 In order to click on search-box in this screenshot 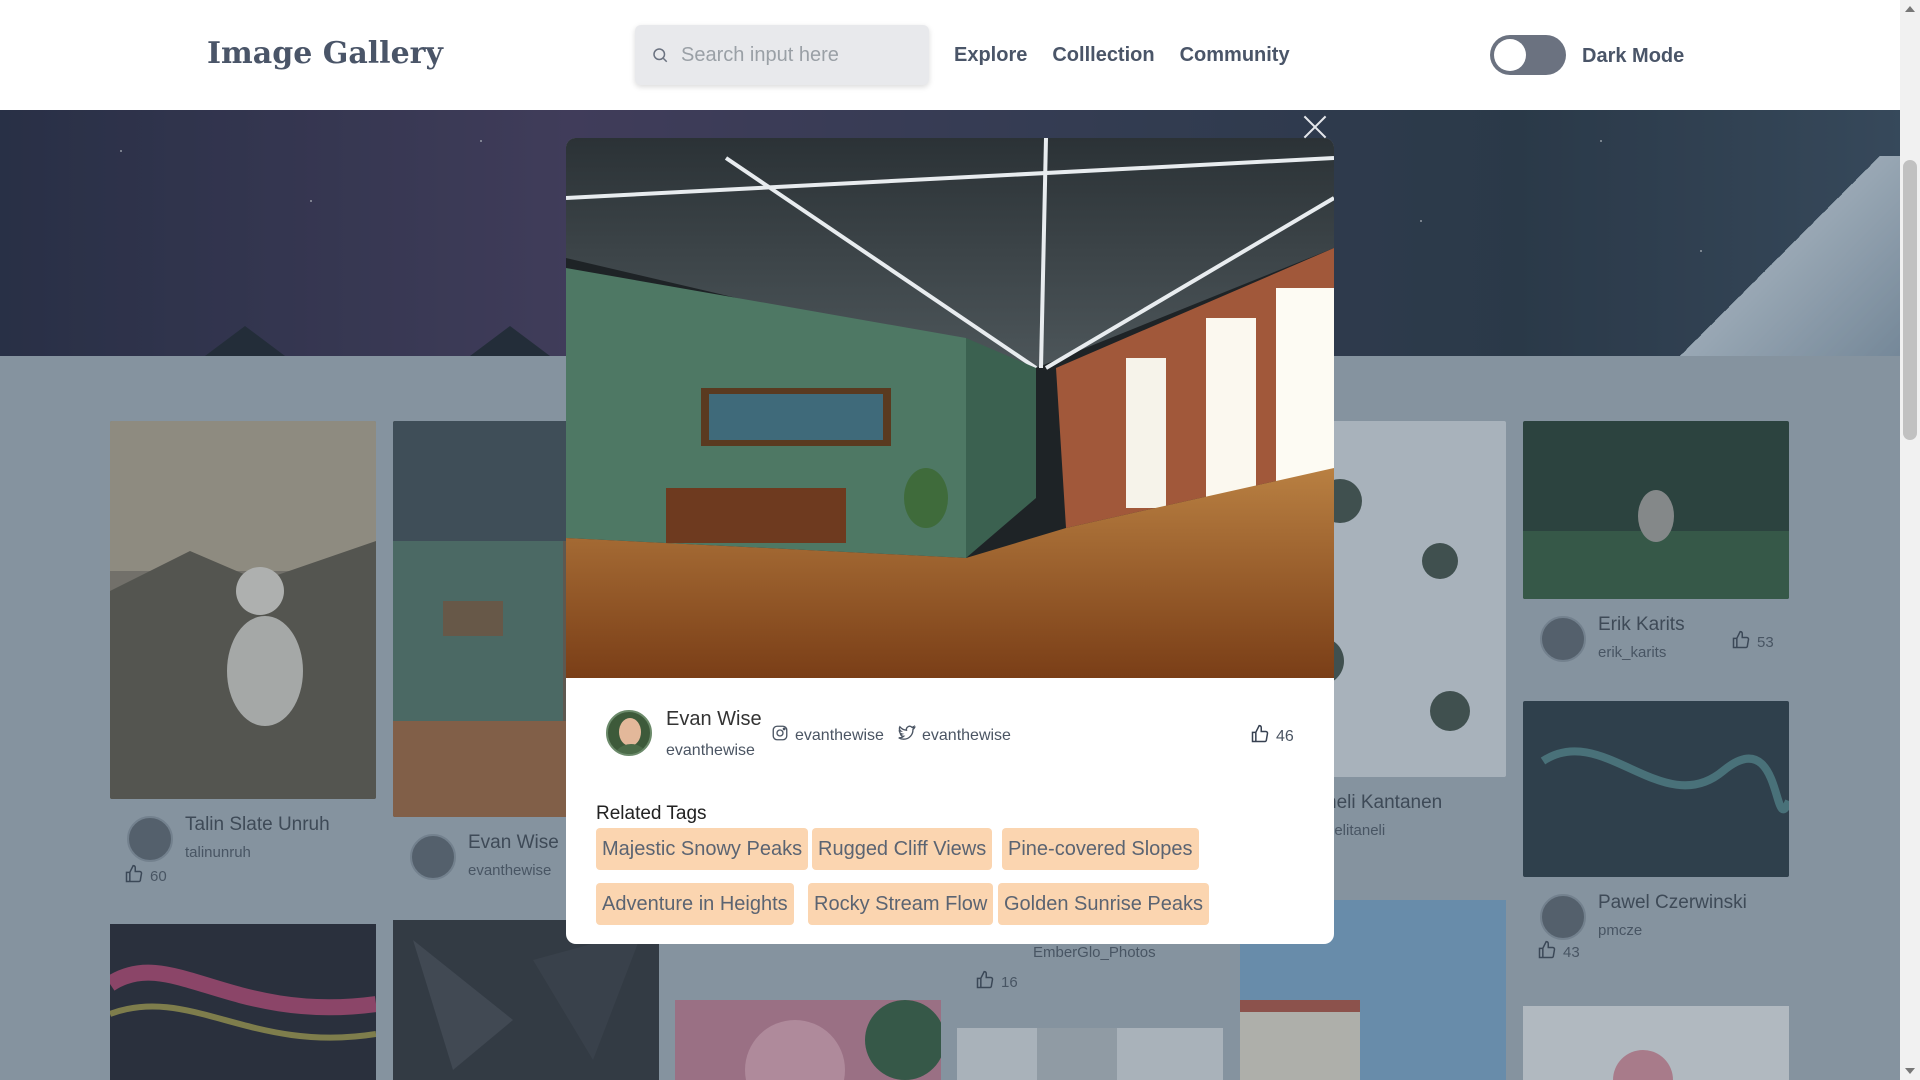, I will do `click(782, 55)`.